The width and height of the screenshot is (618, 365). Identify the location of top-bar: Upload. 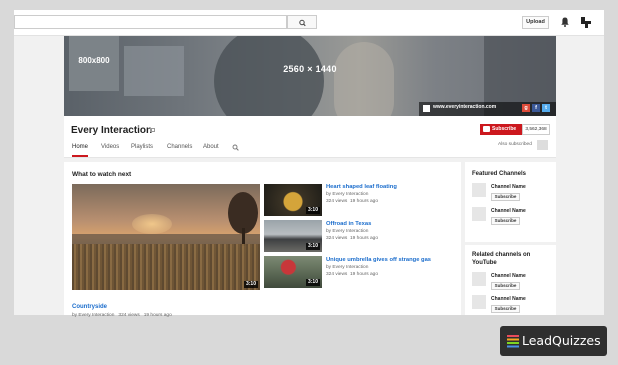
(309, 23).